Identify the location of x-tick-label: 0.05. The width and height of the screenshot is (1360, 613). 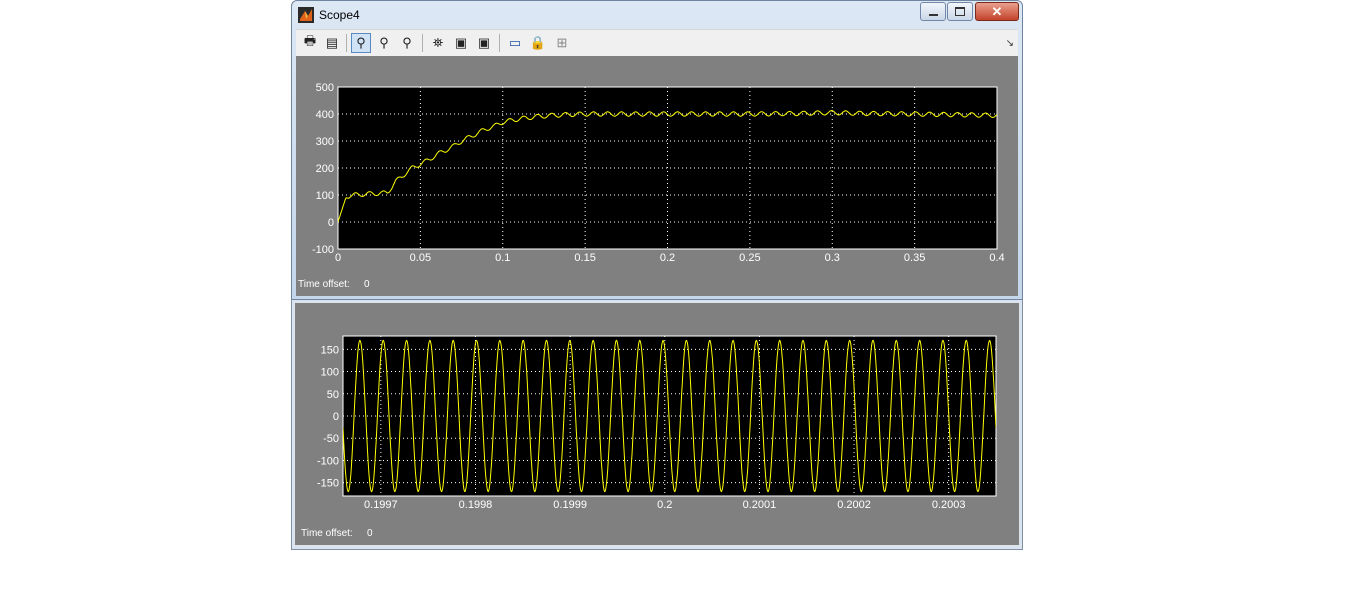
(420, 258).